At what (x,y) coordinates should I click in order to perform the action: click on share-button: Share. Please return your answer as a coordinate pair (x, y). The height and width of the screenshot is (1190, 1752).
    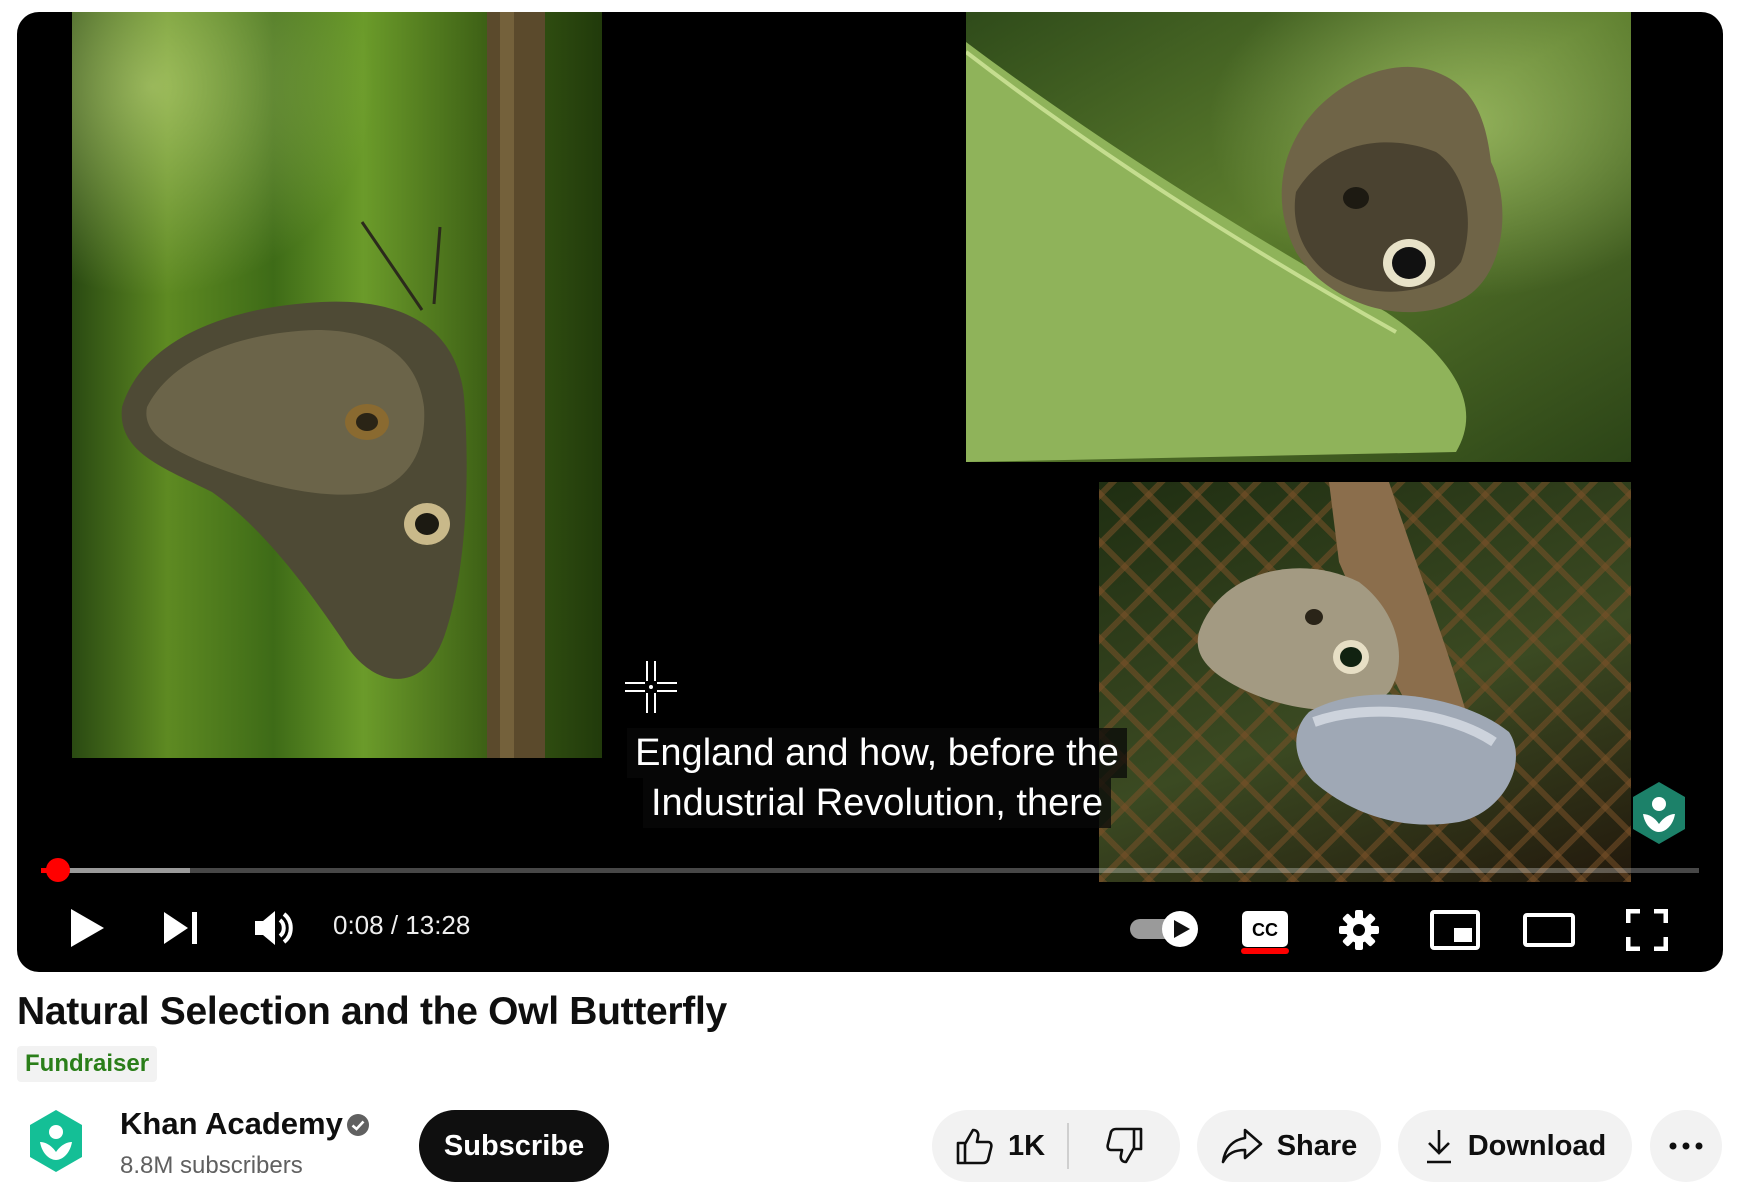
    Looking at the image, I should click on (1289, 1146).